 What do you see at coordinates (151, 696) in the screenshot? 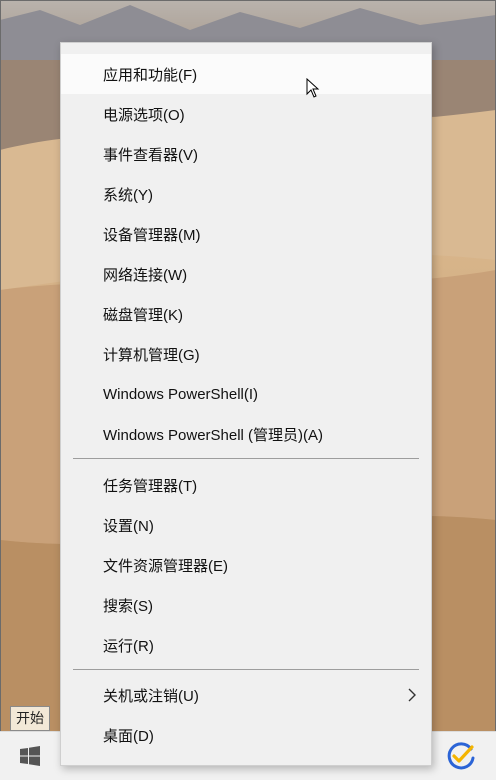
I see `menu-item-label: 关机或注销(U)` at bounding box center [151, 696].